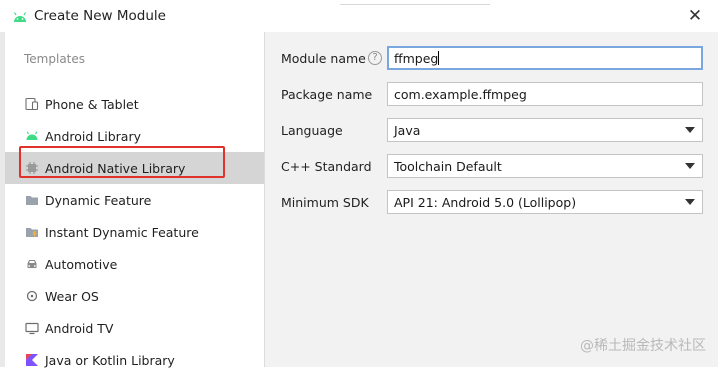 This screenshot has width=718, height=376. What do you see at coordinates (695, 16) in the screenshot?
I see `close-icon: ✕` at bounding box center [695, 16].